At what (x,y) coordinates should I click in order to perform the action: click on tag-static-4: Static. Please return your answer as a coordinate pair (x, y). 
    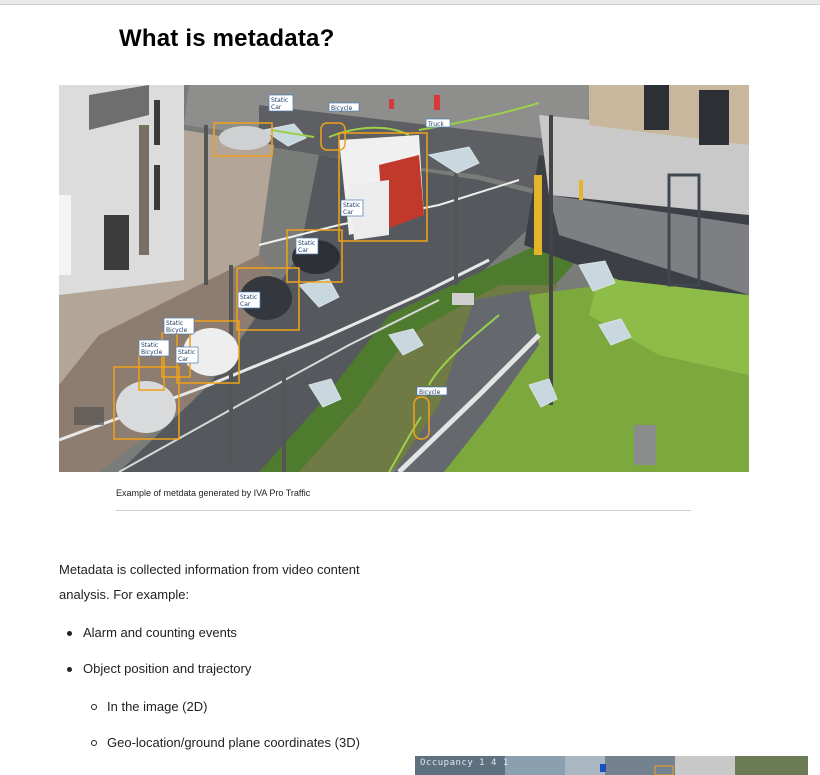
    Looking at the image, I should click on (248, 297).